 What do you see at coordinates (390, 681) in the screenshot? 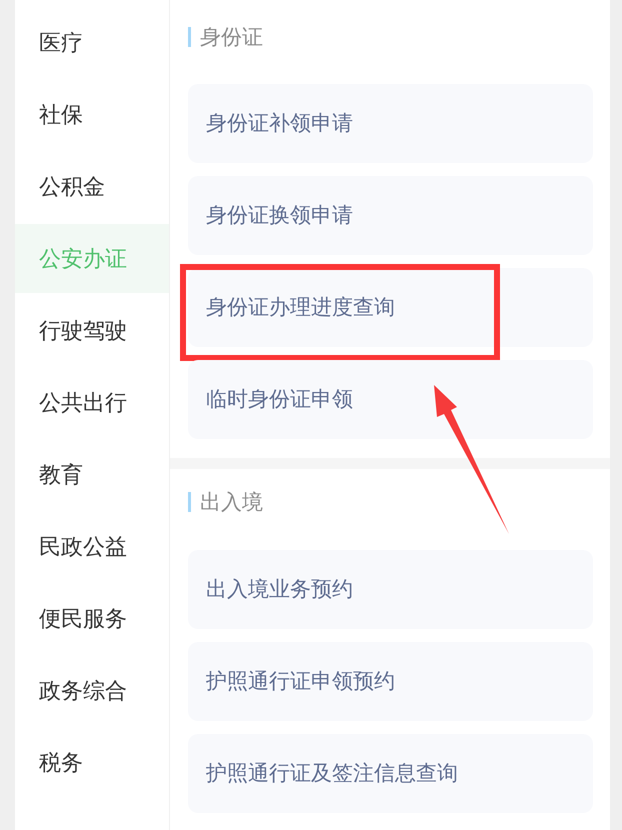
I see `service-card: 护照通行证申领预约` at bounding box center [390, 681].